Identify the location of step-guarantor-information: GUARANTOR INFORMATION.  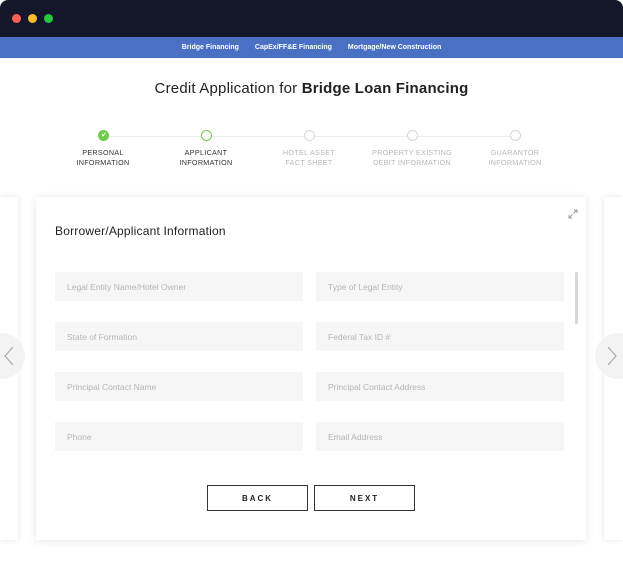
(515, 148).